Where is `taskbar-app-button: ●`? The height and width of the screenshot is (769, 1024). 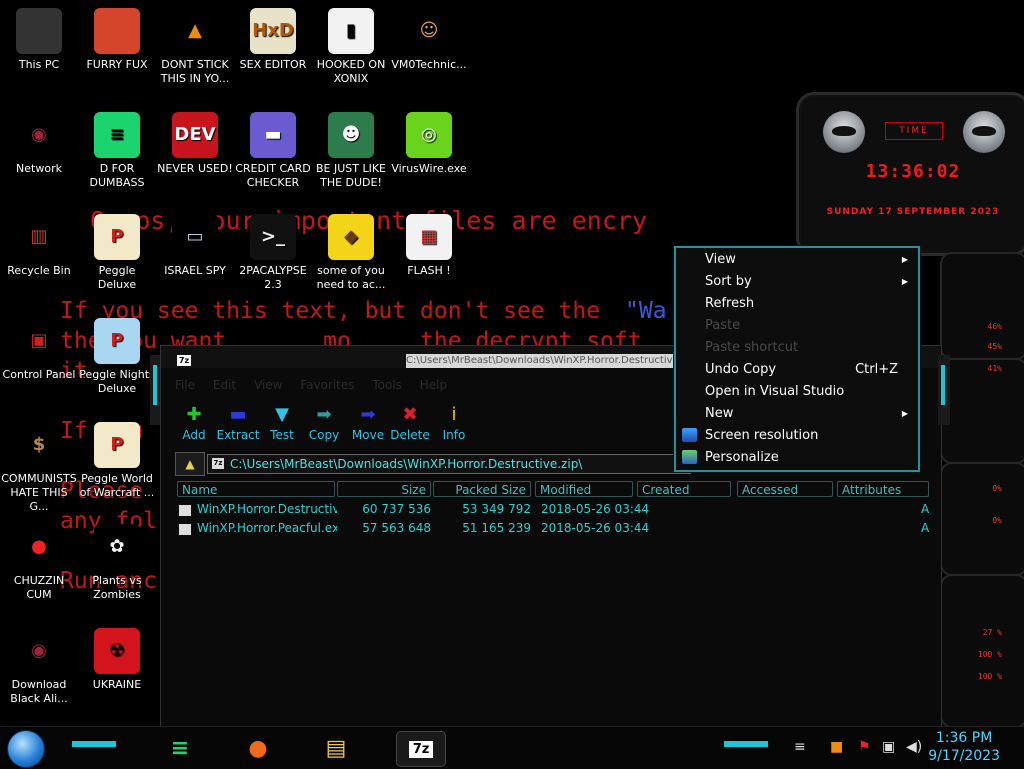 taskbar-app-button: ● is located at coordinates (258, 748).